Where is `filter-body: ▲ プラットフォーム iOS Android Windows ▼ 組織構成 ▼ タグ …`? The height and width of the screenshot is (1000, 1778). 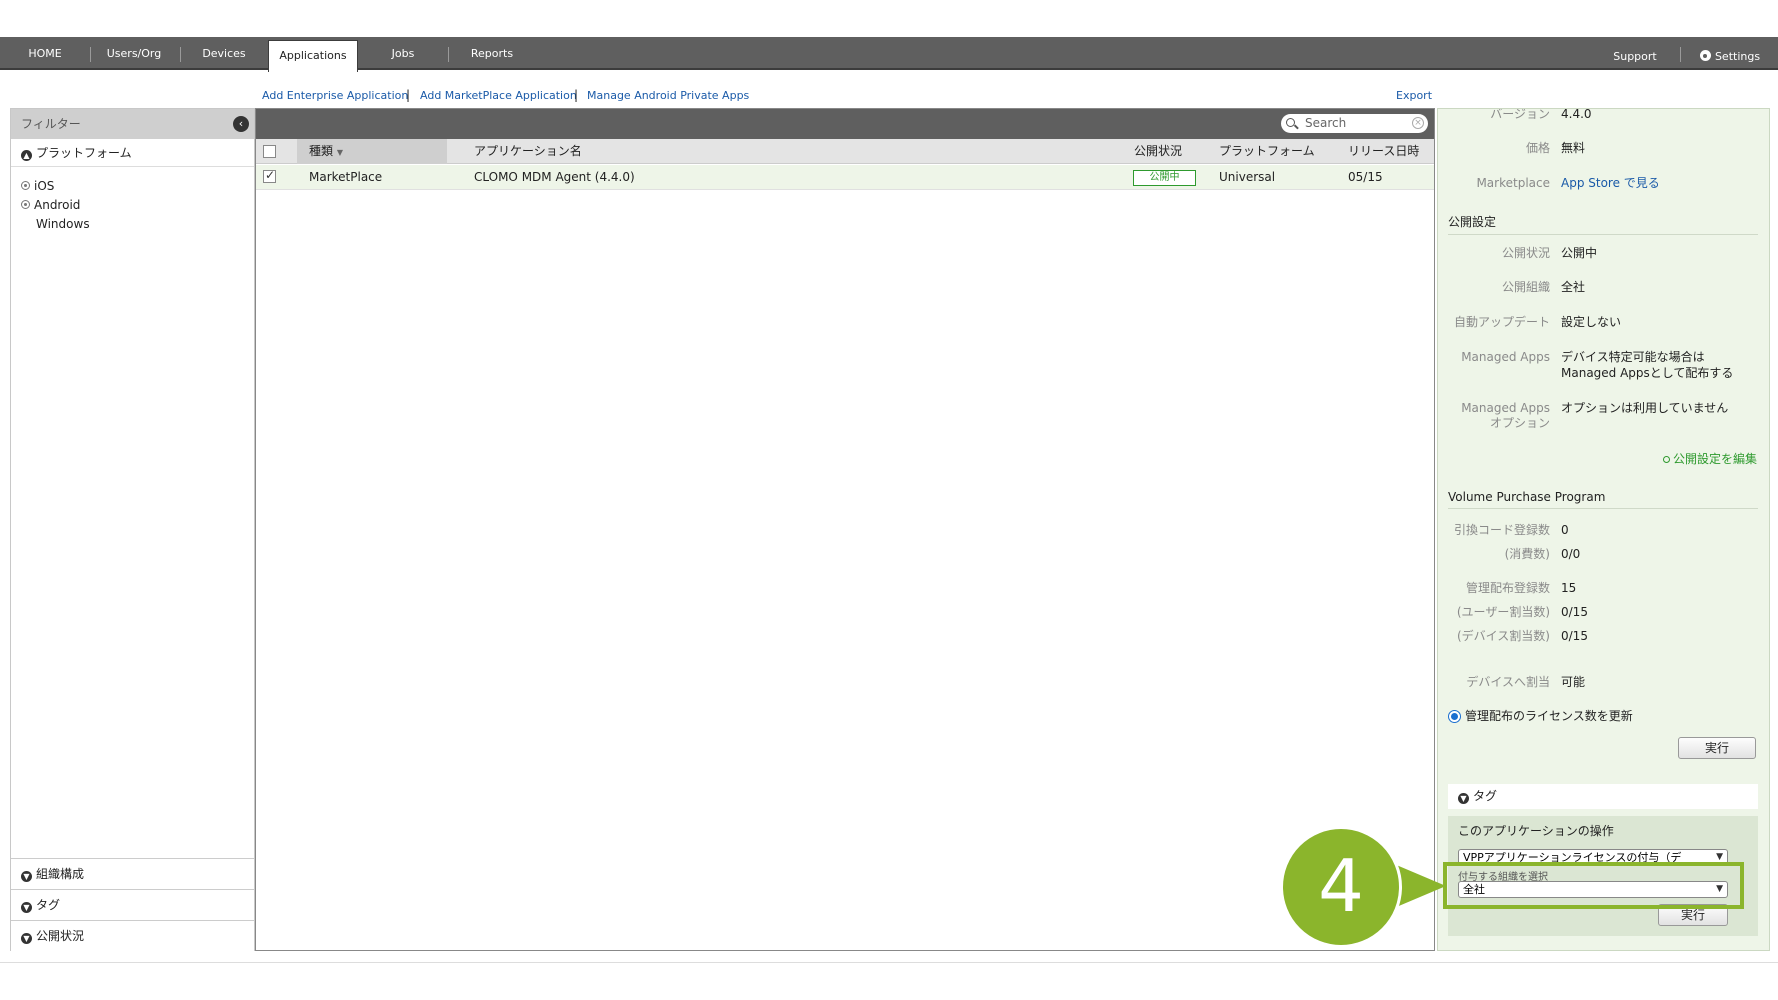
filter-body: ▲ プラットフォーム iOS Android Windows ▼ 組織構成 ▼ タグ … is located at coordinates (132, 553).